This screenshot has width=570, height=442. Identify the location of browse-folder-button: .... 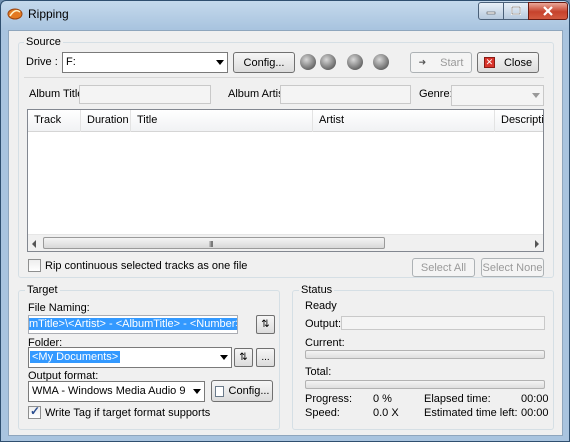
(265, 357).